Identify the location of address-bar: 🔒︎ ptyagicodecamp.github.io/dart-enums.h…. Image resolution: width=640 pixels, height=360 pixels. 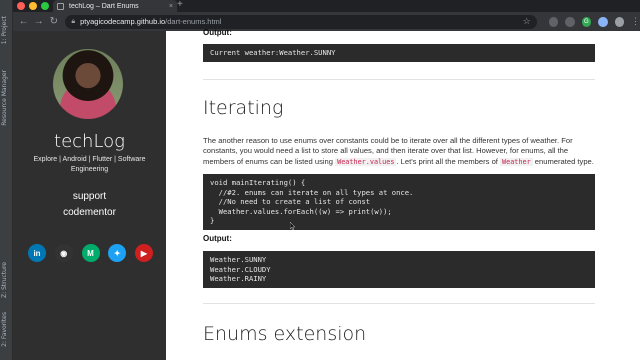
(301, 21).